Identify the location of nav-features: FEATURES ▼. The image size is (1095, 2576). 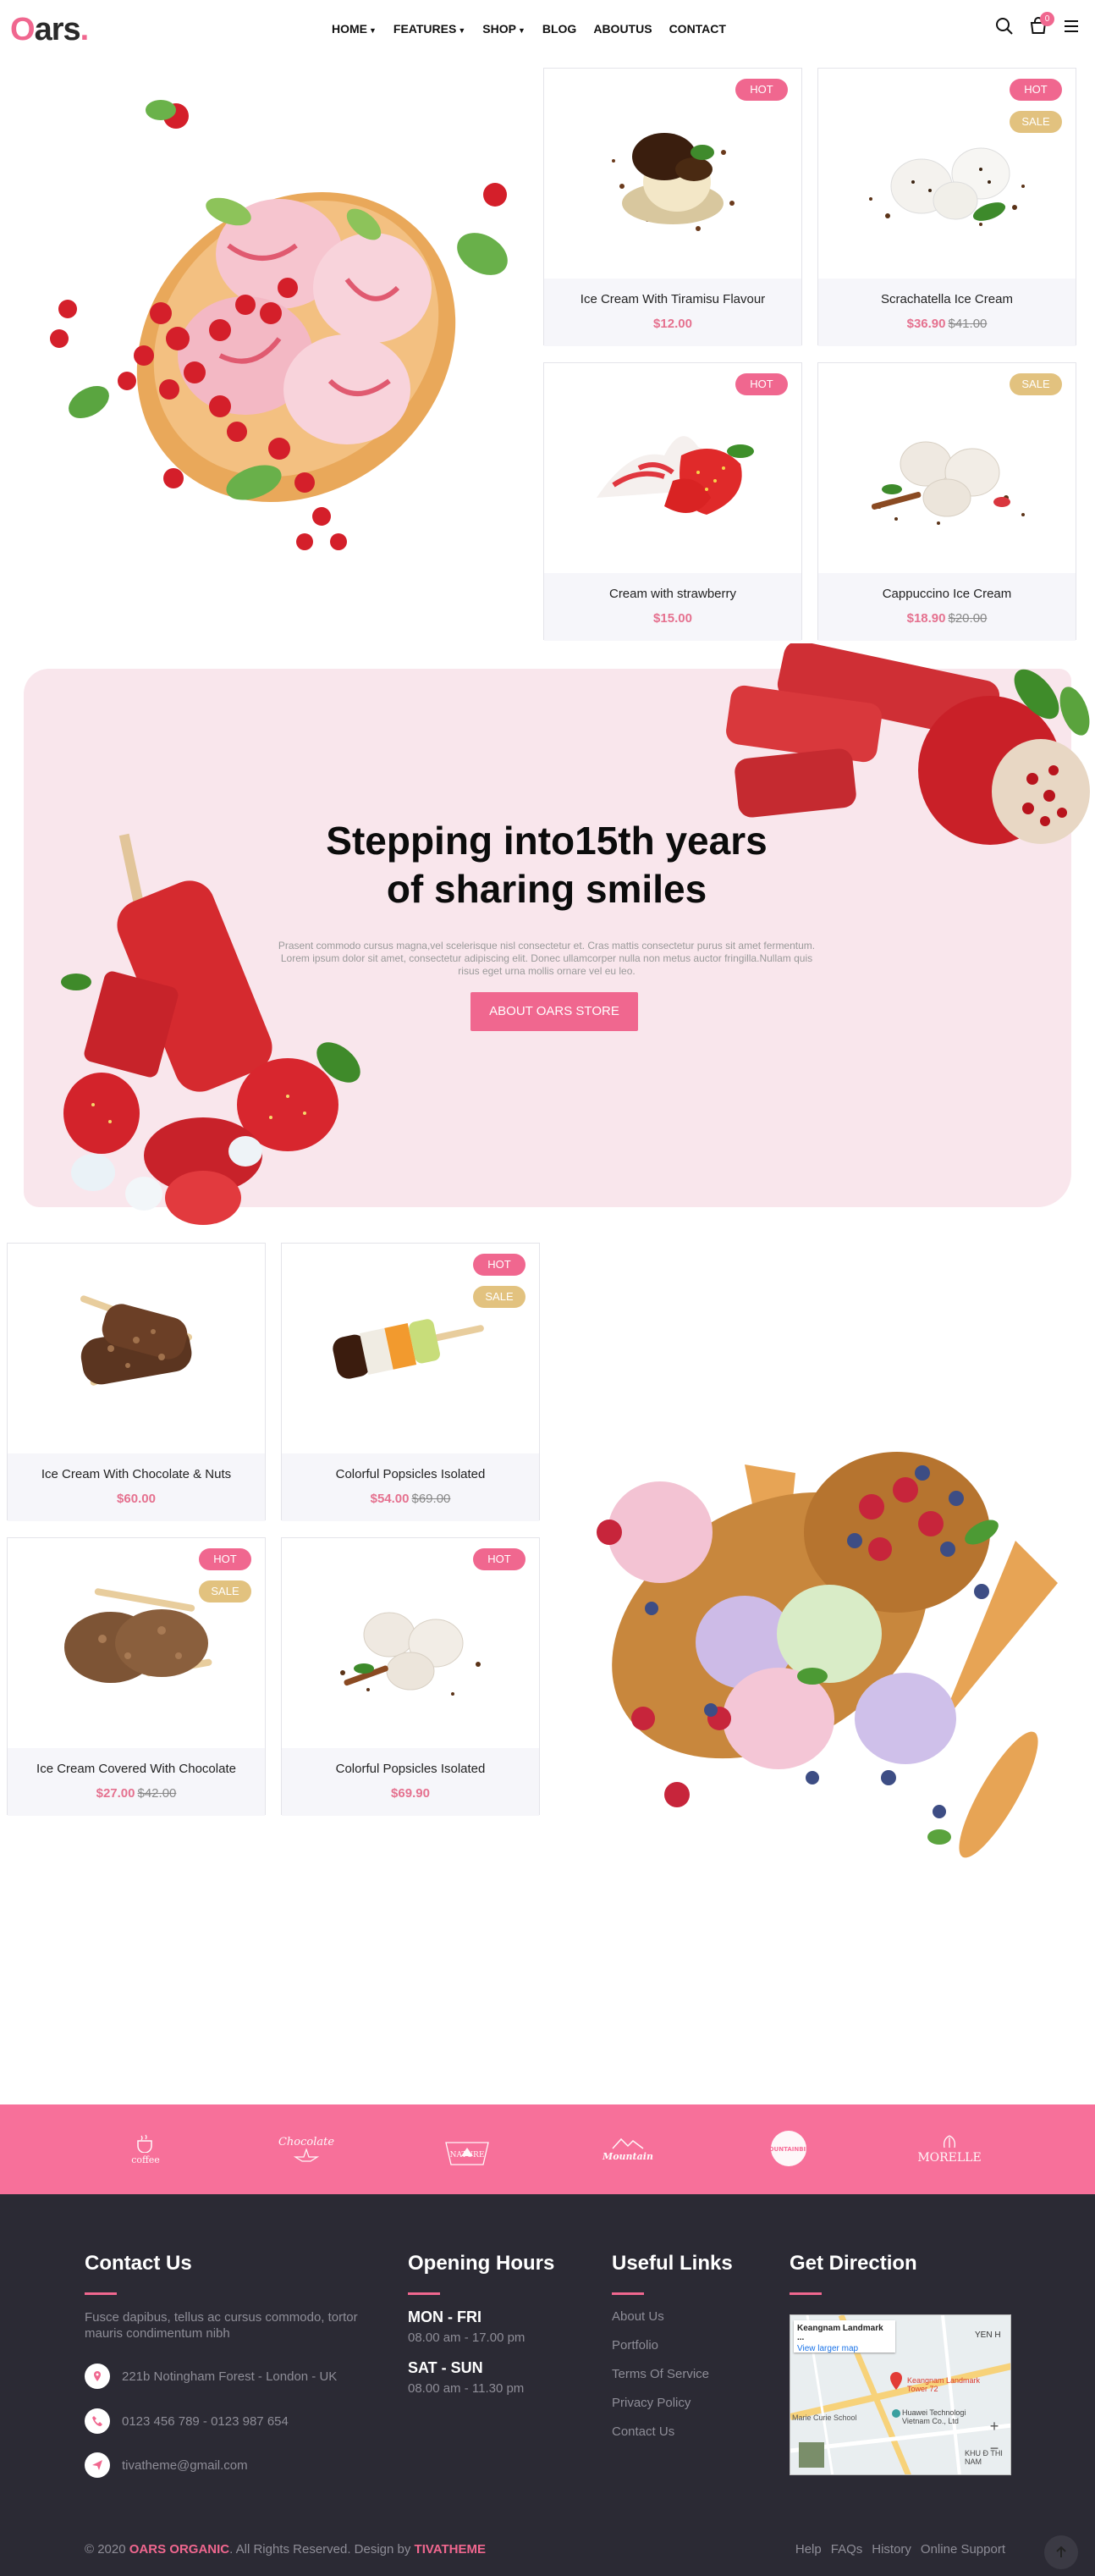
(429, 29).